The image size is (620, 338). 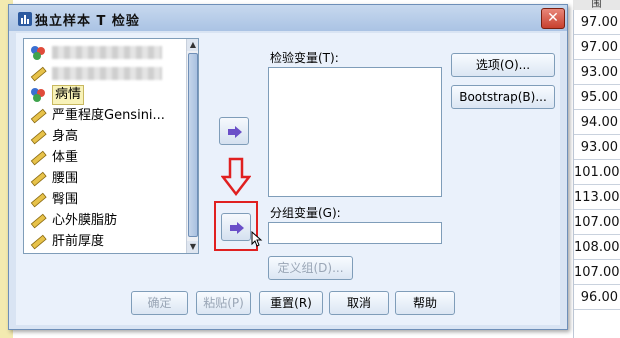 I want to click on variable-label: 心外膜脂肪, so click(x=85, y=220).